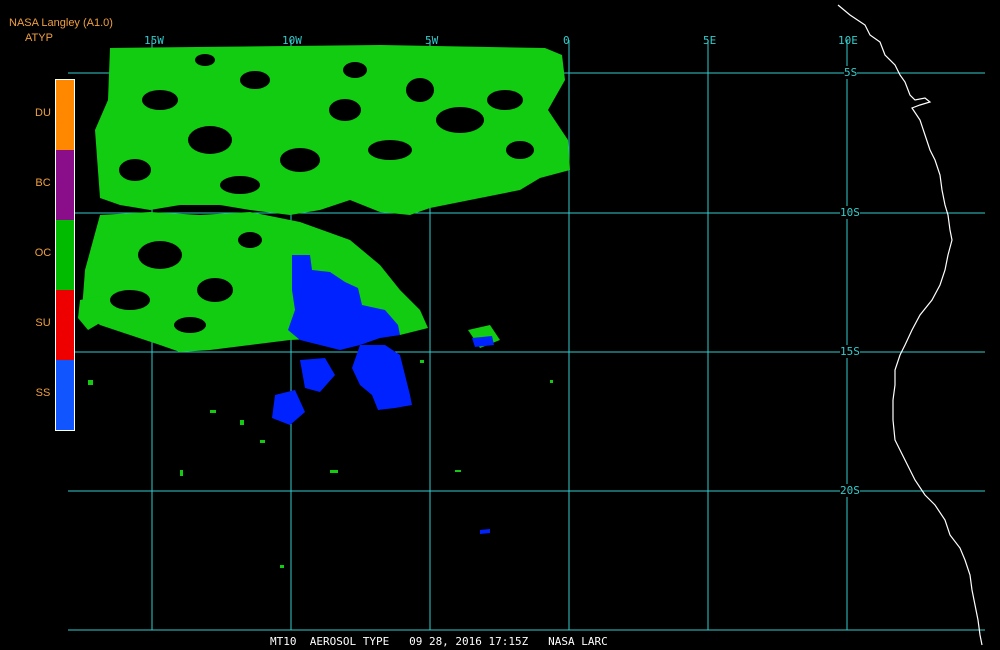 Image resolution: width=1000 pixels, height=650 pixels. What do you see at coordinates (43, 323) in the screenshot?
I see `legend-label-su: SU` at bounding box center [43, 323].